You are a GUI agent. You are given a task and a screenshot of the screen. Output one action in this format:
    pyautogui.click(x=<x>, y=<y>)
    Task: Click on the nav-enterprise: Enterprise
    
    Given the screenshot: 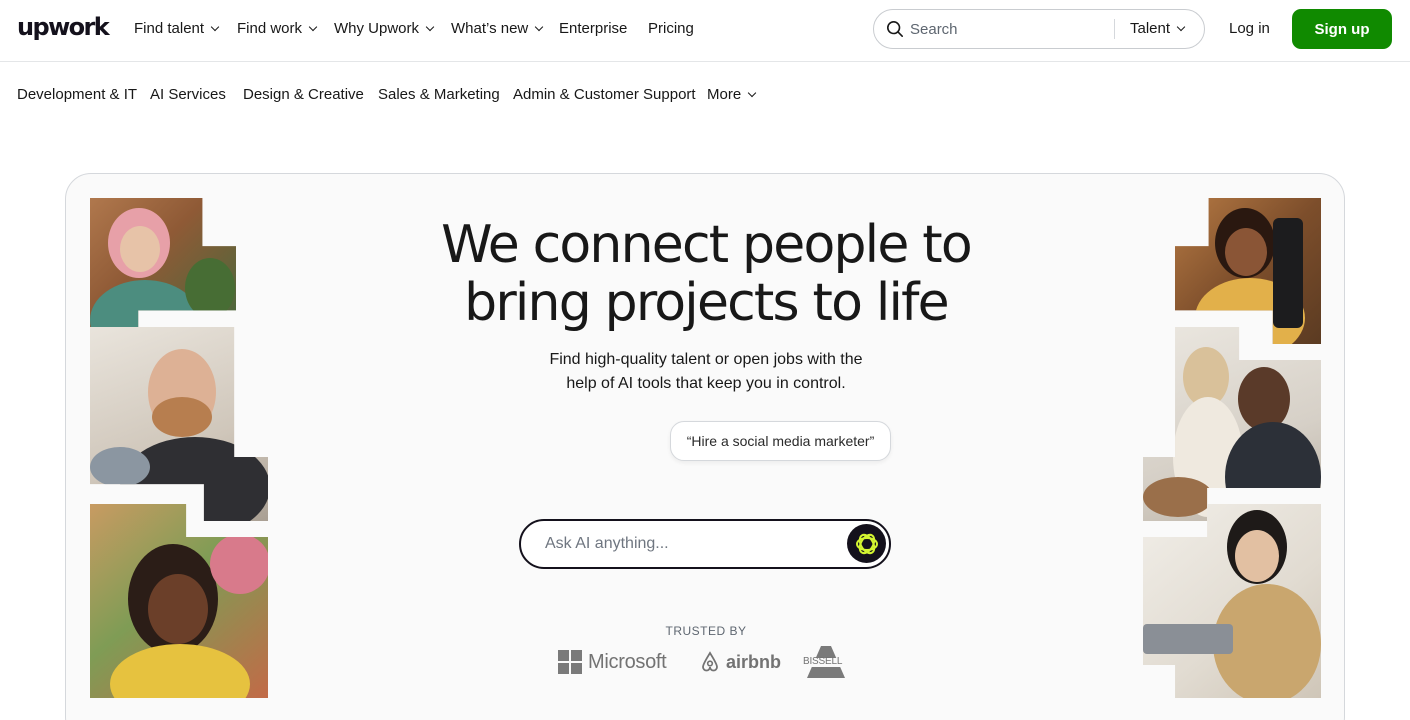 What is the action you would take?
    pyautogui.click(x=593, y=28)
    